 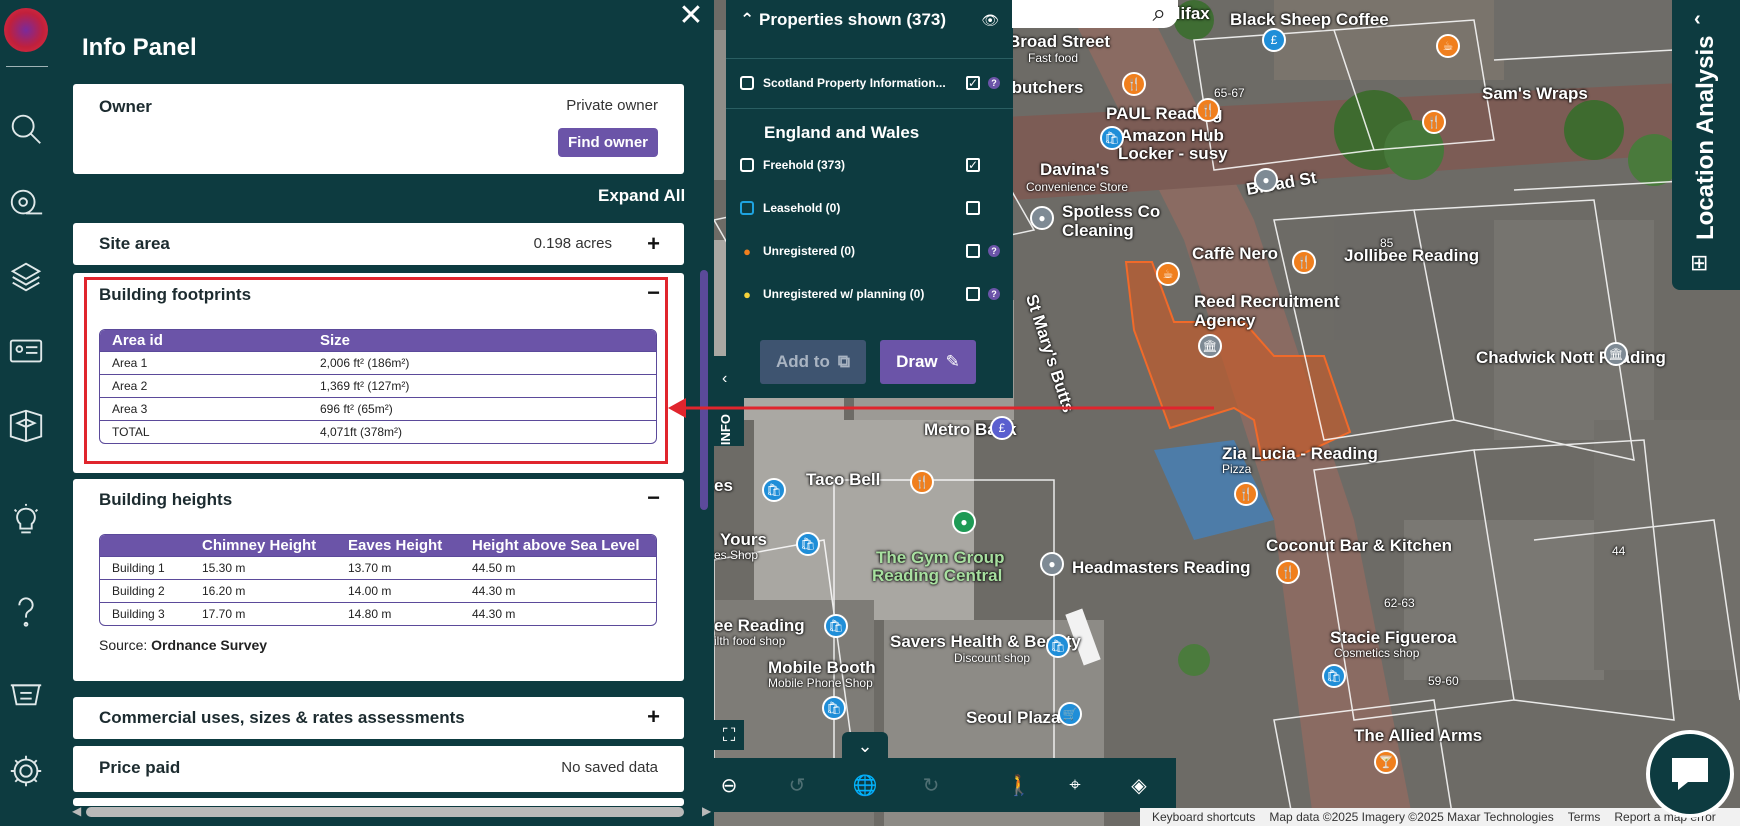 I want to click on layer-row-leasehold: Leasehold (0), so click(x=870, y=208).